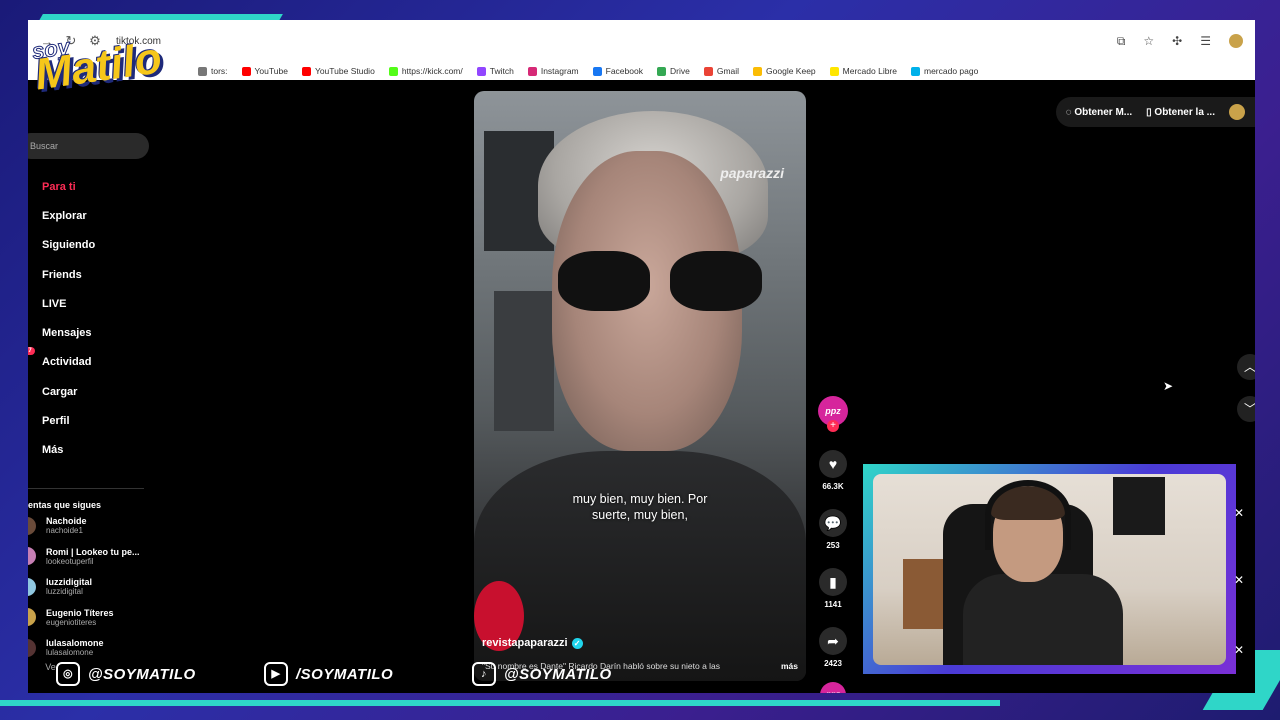  I want to click on twitch-icon, so click(481, 71).